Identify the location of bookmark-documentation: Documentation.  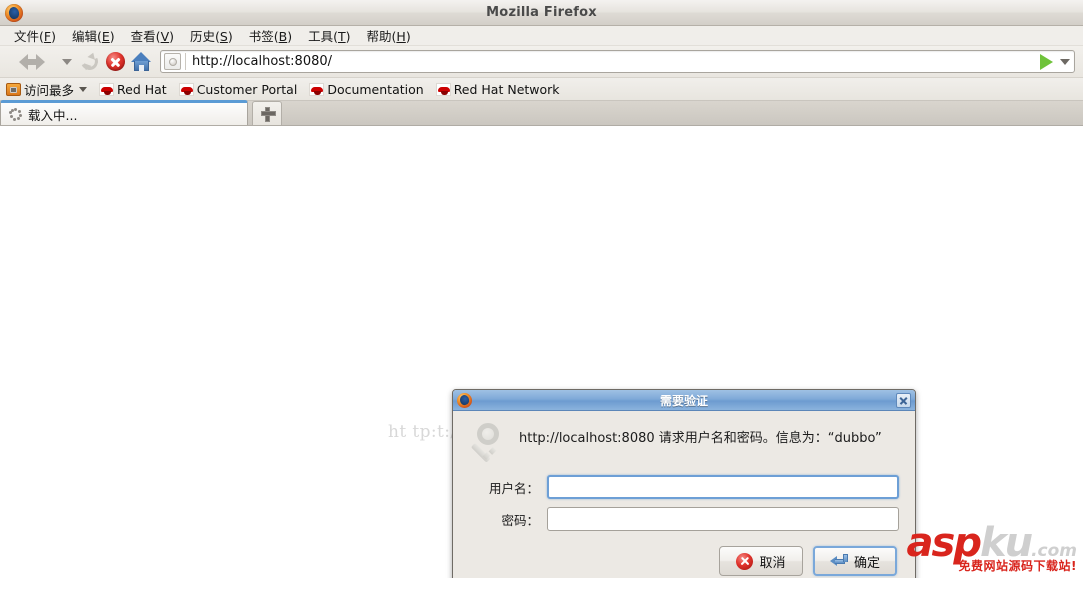
(369, 89).